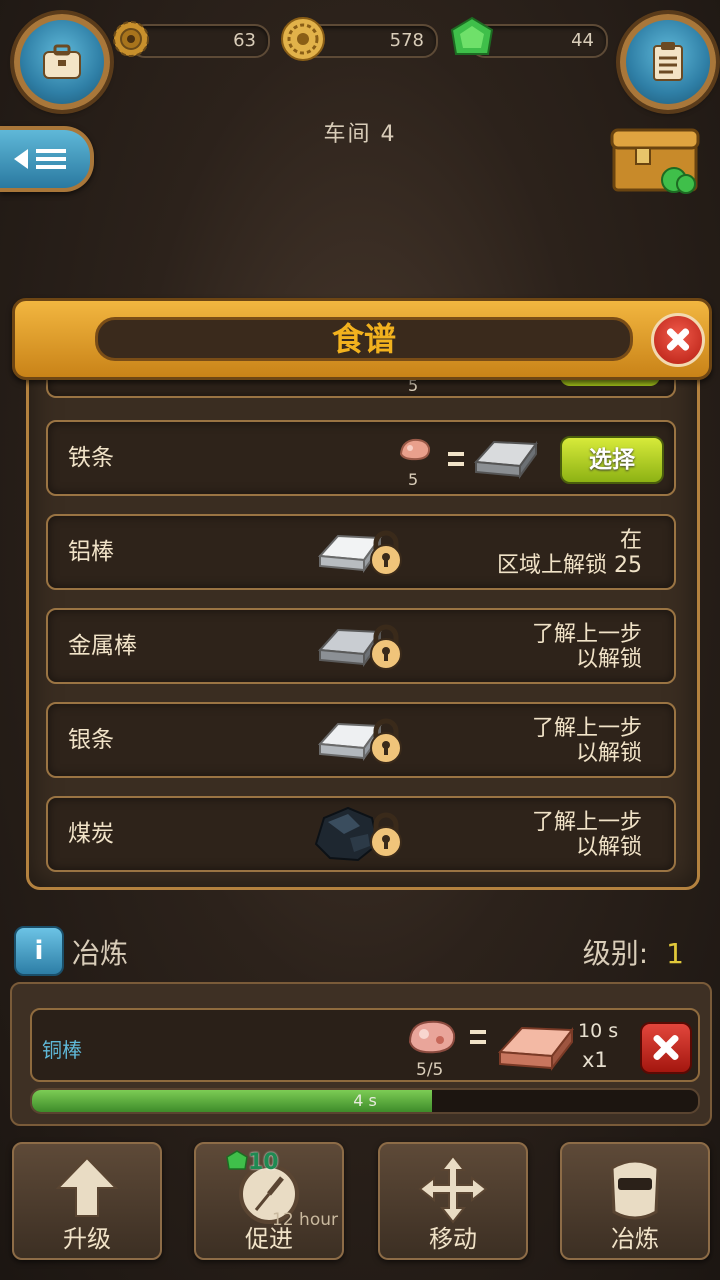 This screenshot has height=1280, width=720. I want to click on smelting-time: 10 s, so click(598, 1031).